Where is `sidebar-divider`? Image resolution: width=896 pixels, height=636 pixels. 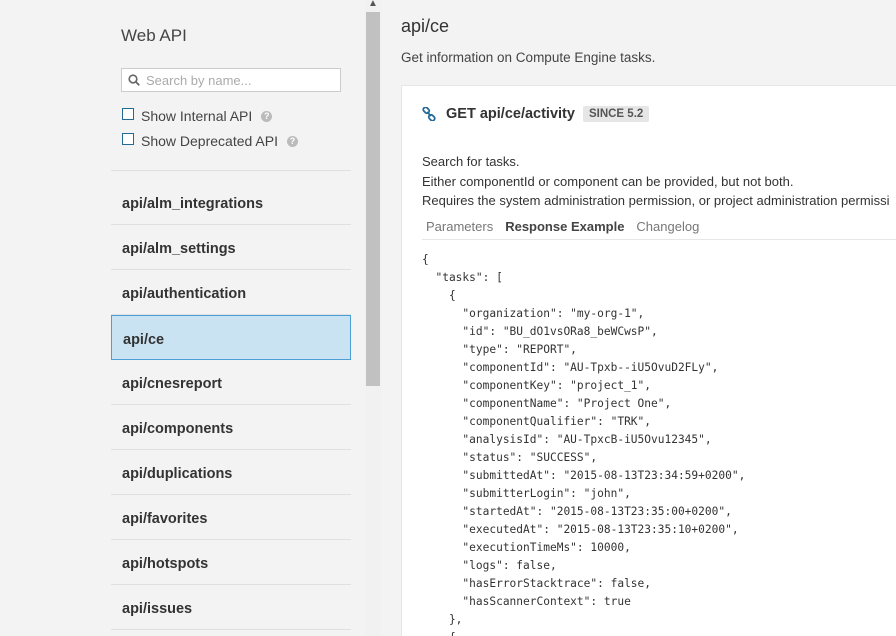
sidebar-divider is located at coordinates (231, 170).